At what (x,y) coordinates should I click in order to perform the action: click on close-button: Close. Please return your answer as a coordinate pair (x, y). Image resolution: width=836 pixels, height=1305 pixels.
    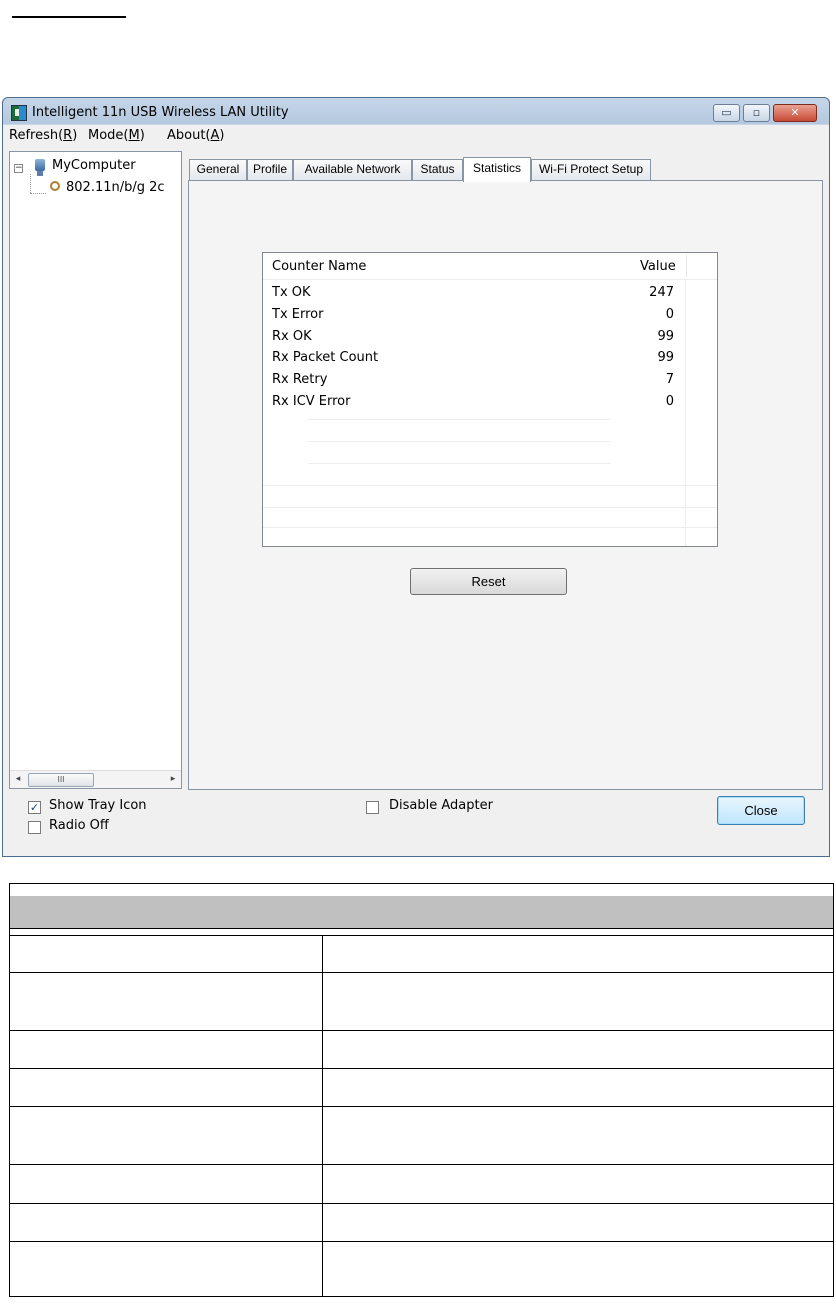
    Looking at the image, I should click on (761, 810).